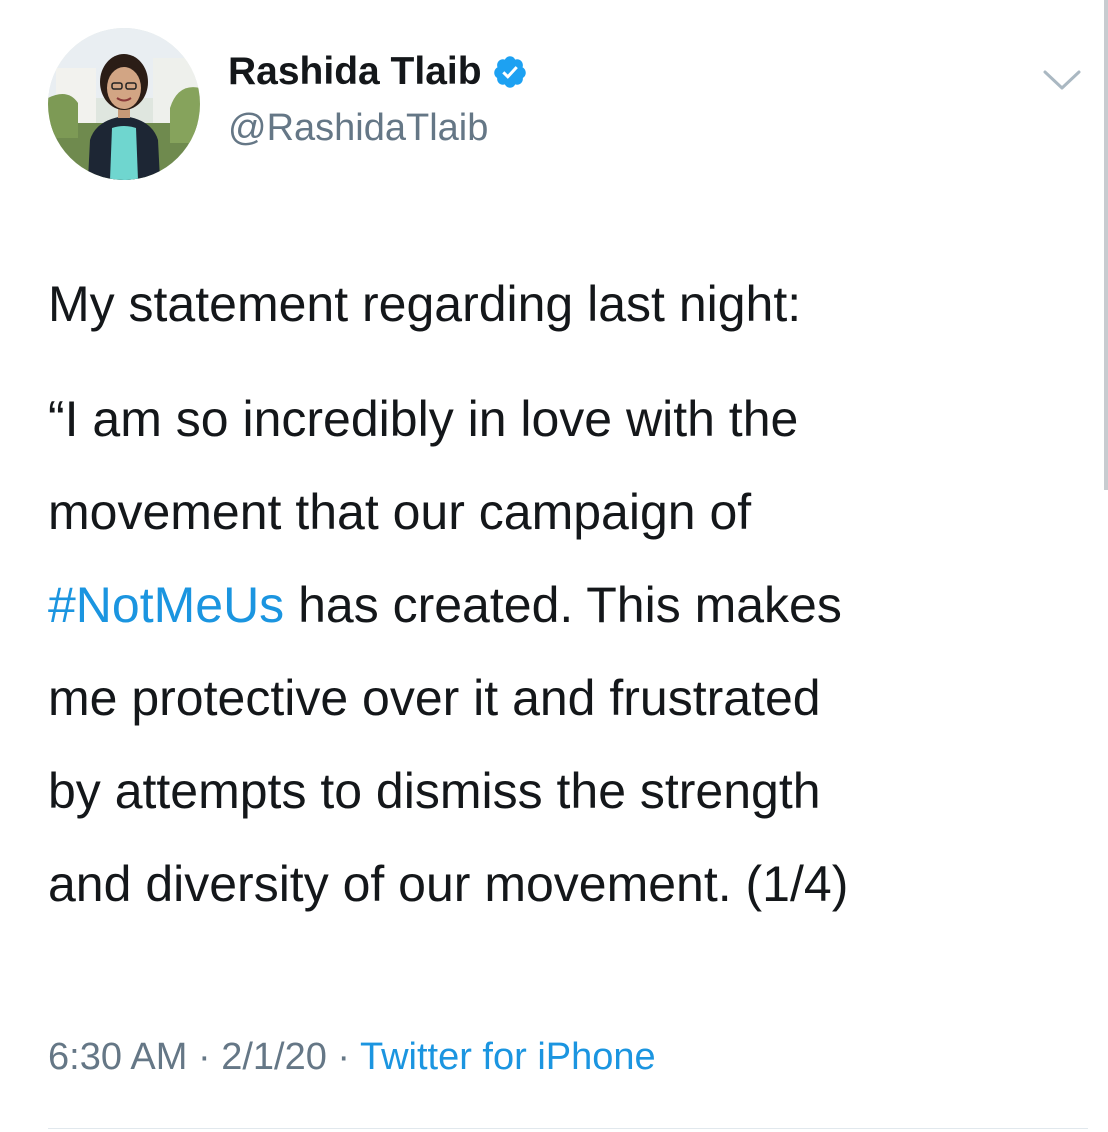 The image size is (1108, 1132). Describe the element at coordinates (166, 605) in the screenshot. I see `hashtag-link: #NotMeUs` at that location.